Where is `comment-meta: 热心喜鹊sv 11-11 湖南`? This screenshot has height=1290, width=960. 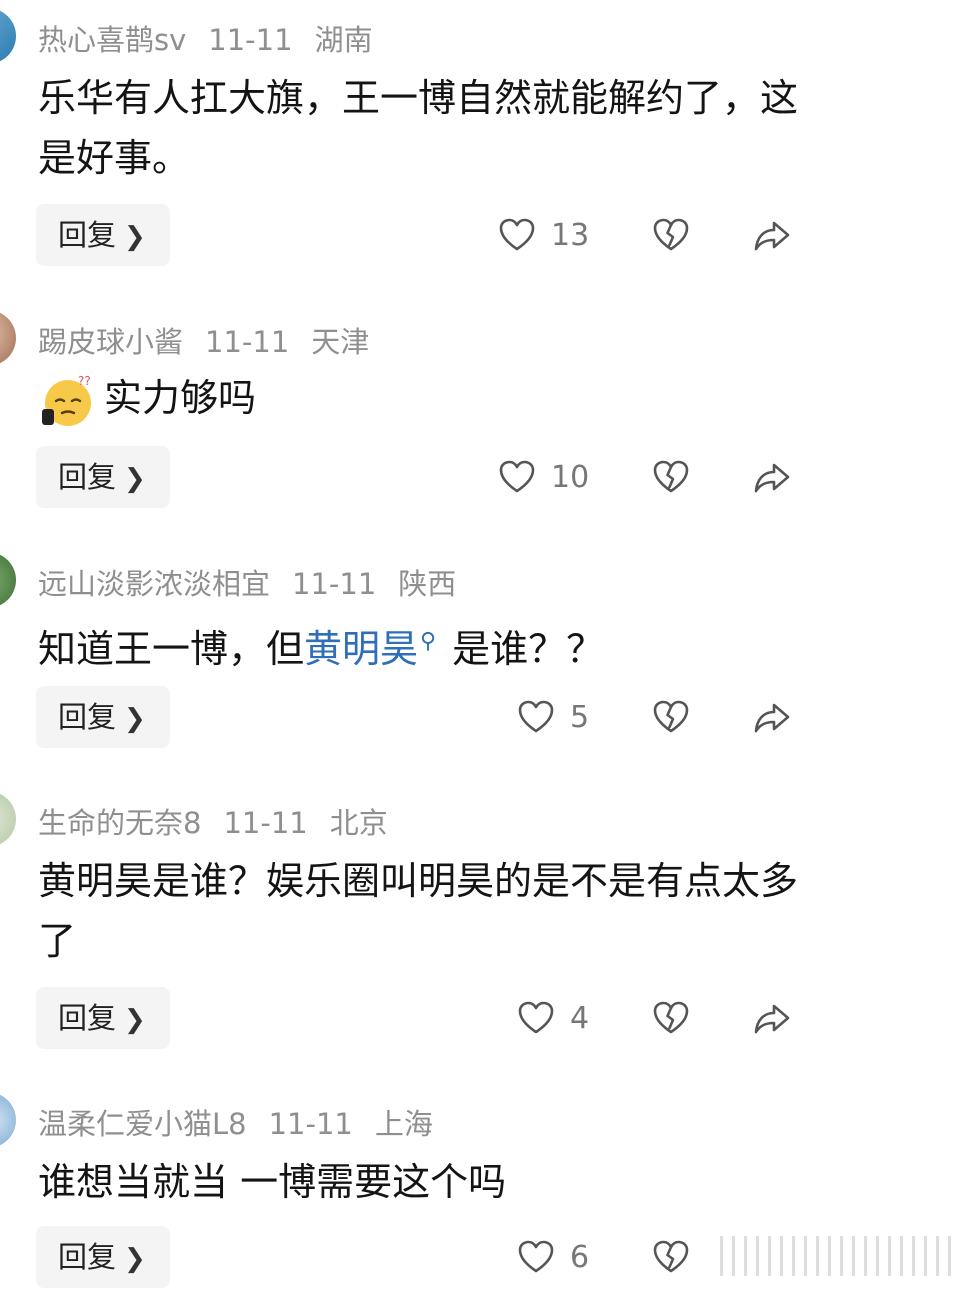 comment-meta: 热心喜鹊sv 11-11 湖南 is located at coordinates (216, 40).